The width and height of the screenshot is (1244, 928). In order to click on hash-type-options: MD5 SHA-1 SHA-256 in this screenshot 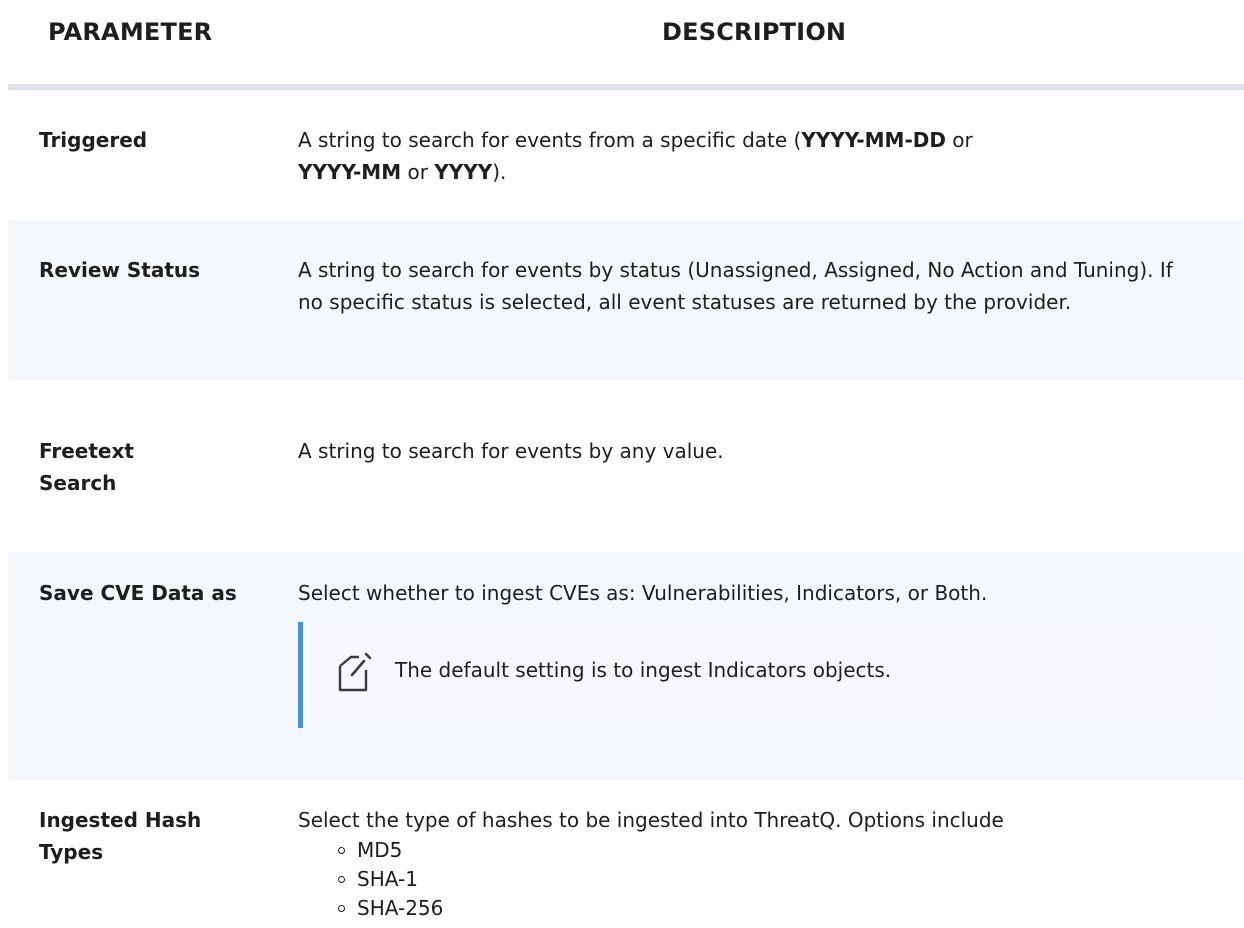, I will do `click(390, 879)`.